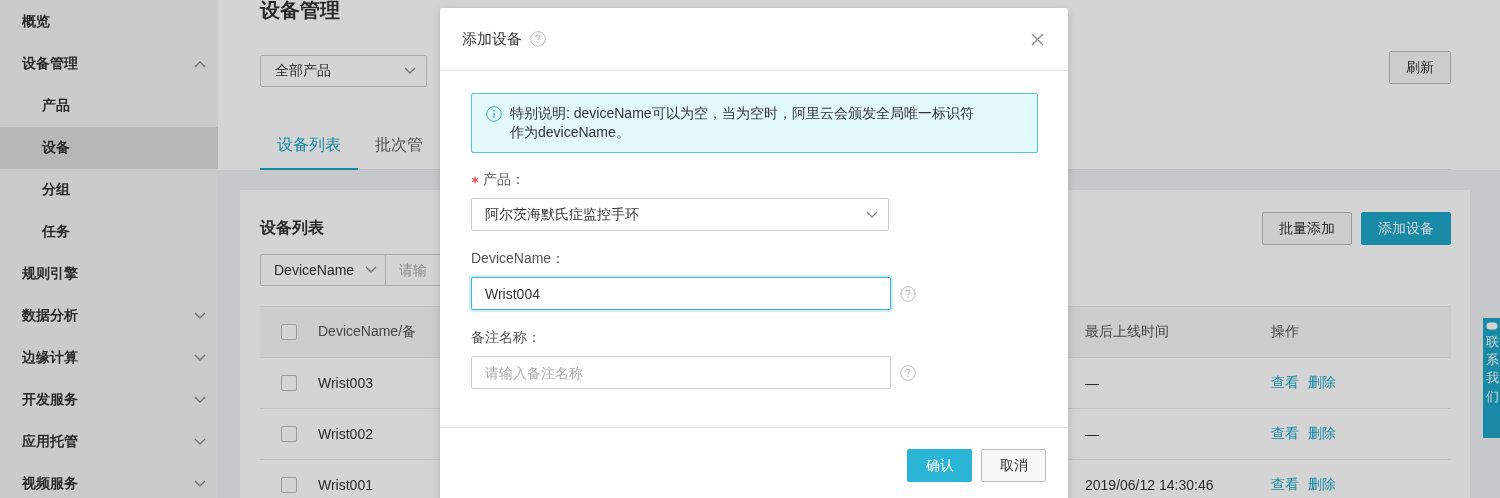 This screenshot has height=498, width=1500. Describe the element at coordinates (345, 485) in the screenshot. I see `table-cell: Wrist001` at that location.